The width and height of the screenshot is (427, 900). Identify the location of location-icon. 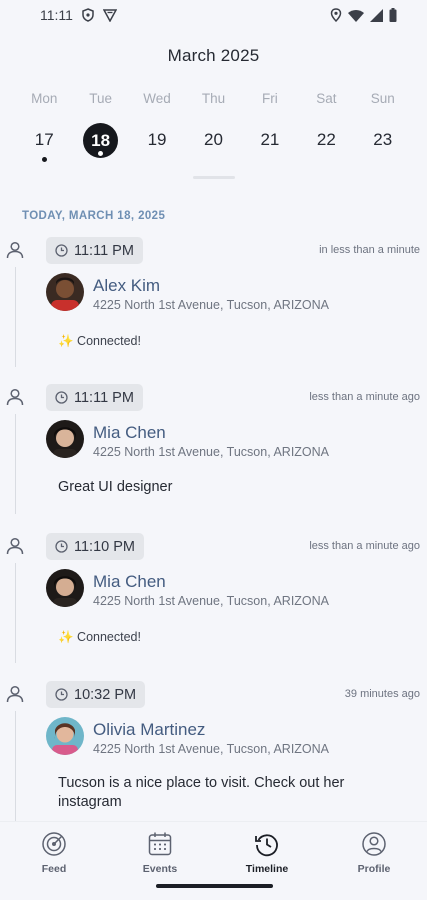
(336, 15).